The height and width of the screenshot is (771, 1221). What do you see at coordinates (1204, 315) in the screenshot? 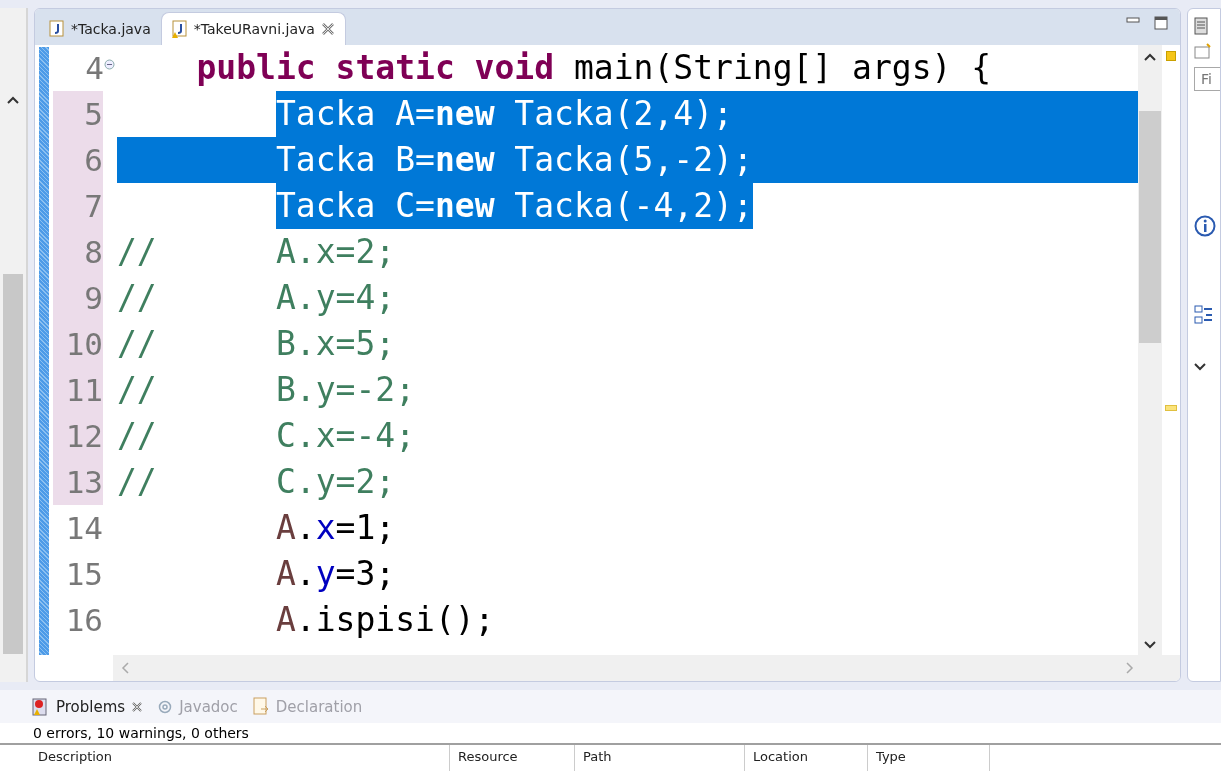
I see `outline-icon` at bounding box center [1204, 315].